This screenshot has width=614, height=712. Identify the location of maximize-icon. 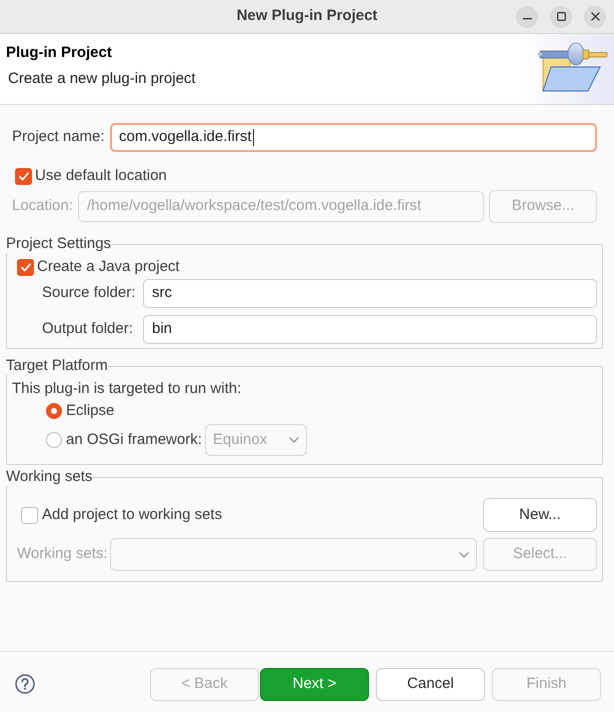
(561, 16).